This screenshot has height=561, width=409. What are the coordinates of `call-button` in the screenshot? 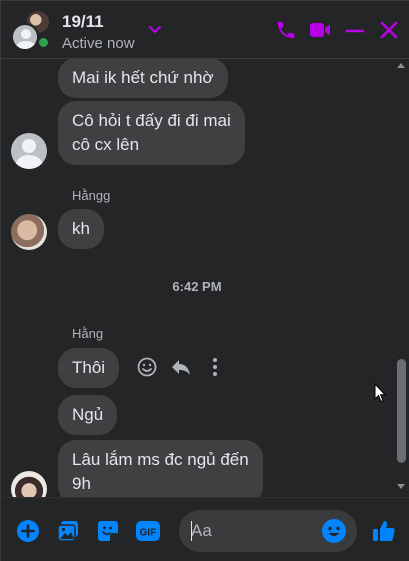 It's located at (286, 30).